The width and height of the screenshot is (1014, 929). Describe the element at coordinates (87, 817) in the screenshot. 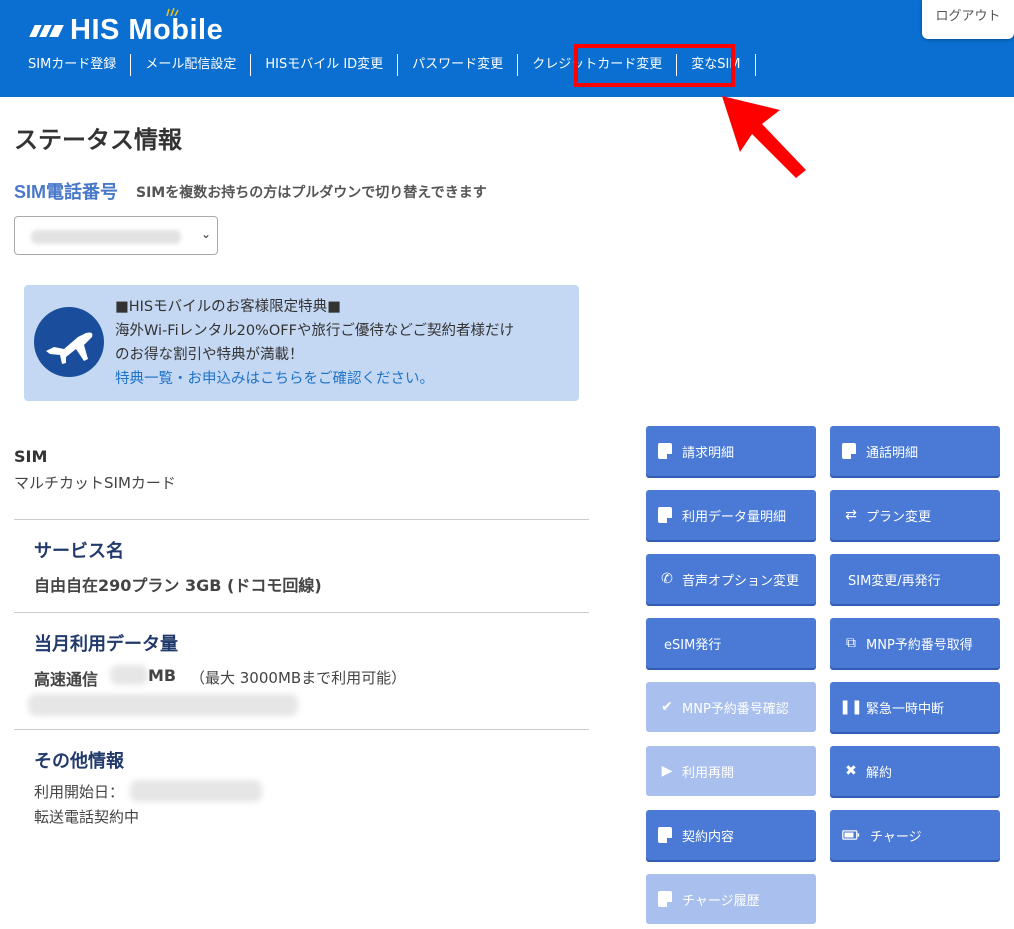

I see `forwarding-status: 転送電話契約中` at that location.